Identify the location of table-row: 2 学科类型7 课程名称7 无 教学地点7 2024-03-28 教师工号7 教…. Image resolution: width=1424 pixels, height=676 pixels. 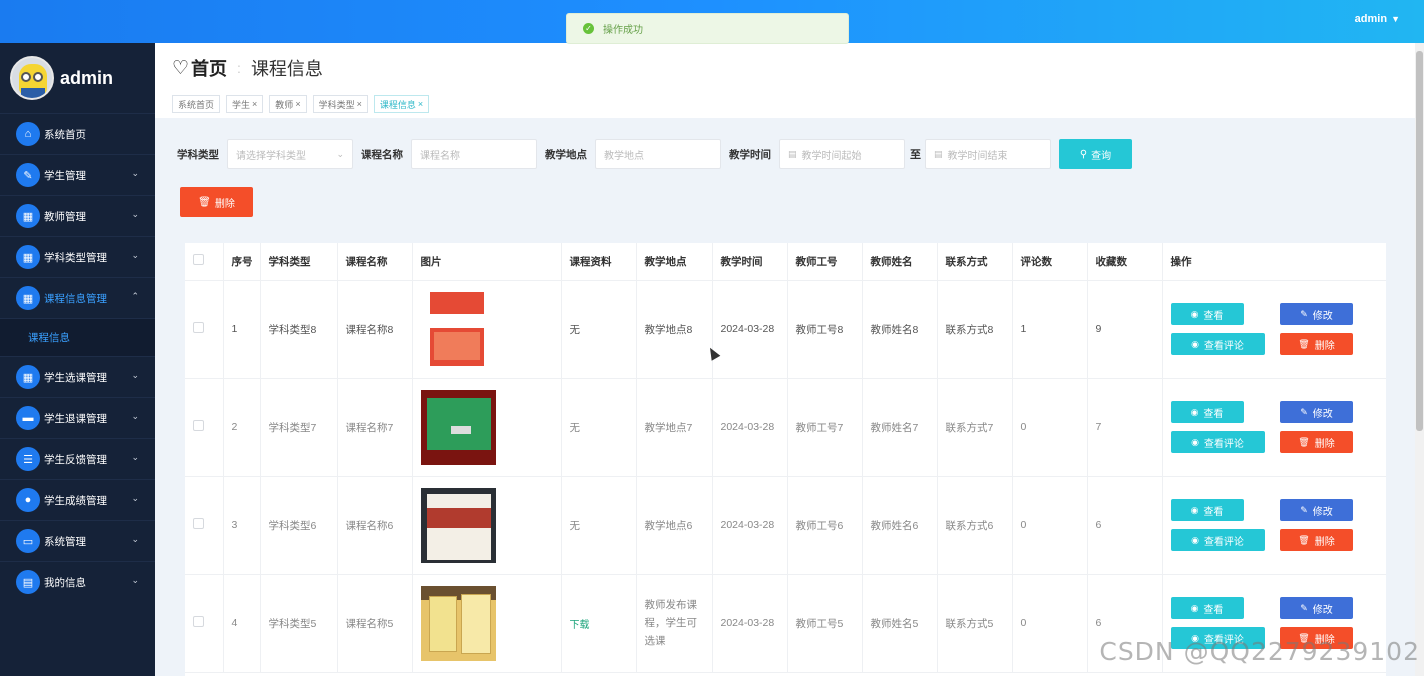
(785, 427).